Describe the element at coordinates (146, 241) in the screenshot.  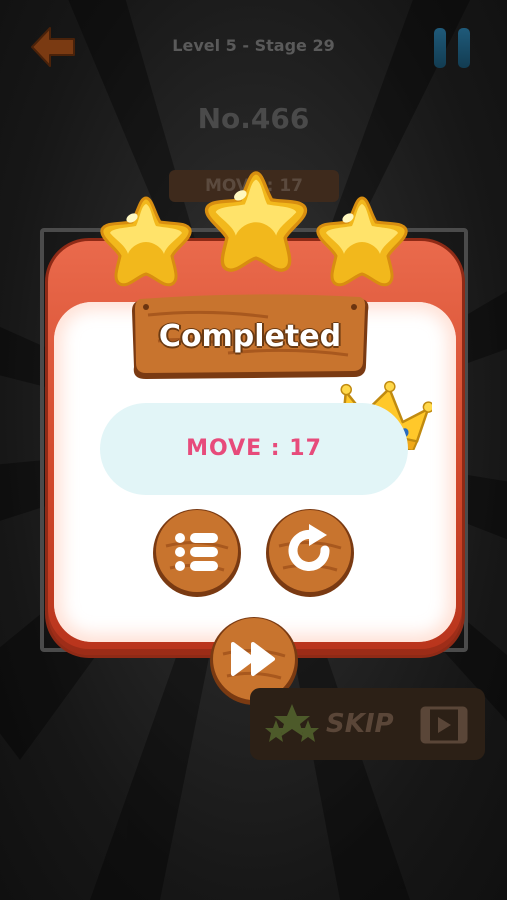
I see `star-icon-left` at that location.